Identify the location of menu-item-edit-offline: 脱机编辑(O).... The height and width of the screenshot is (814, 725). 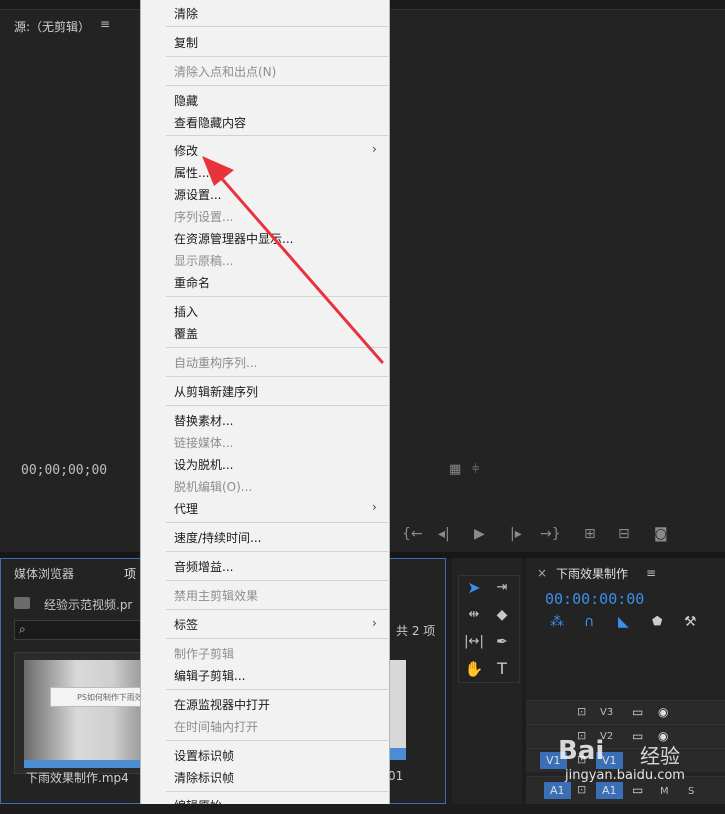
(213, 486).